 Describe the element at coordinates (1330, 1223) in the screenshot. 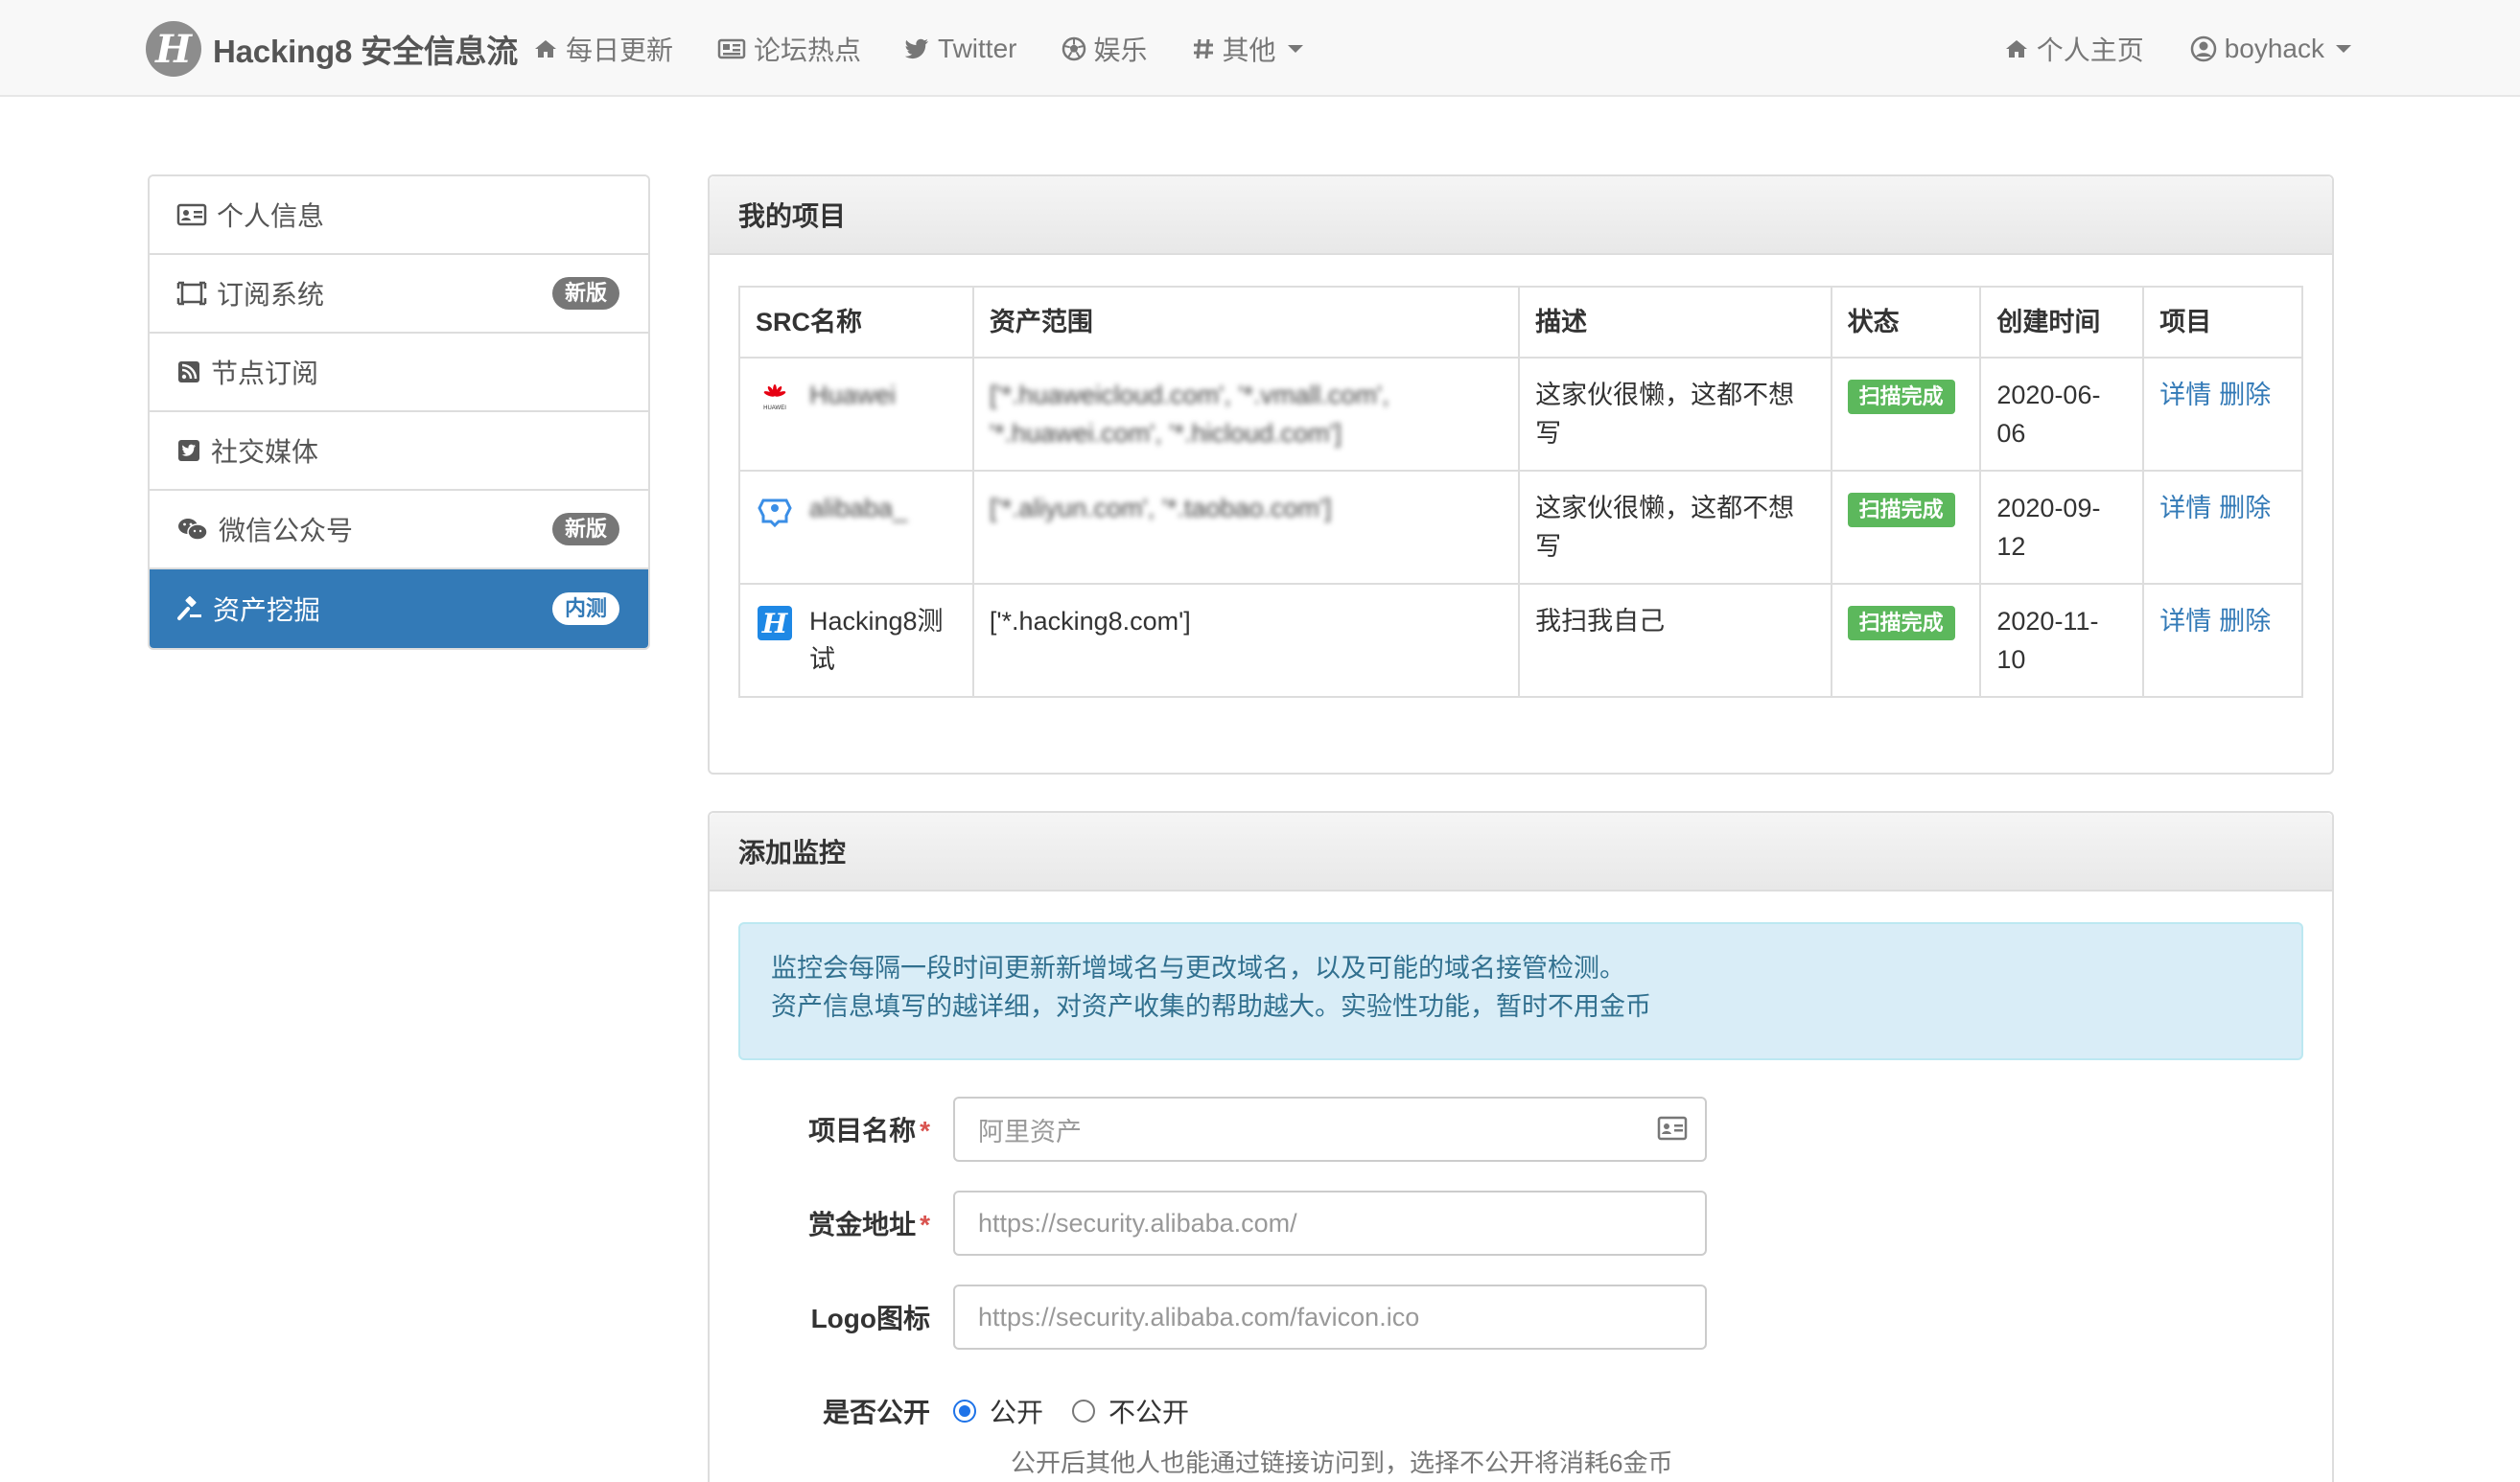

I see `bounty-url-input: https://security.alibaba.com/` at that location.